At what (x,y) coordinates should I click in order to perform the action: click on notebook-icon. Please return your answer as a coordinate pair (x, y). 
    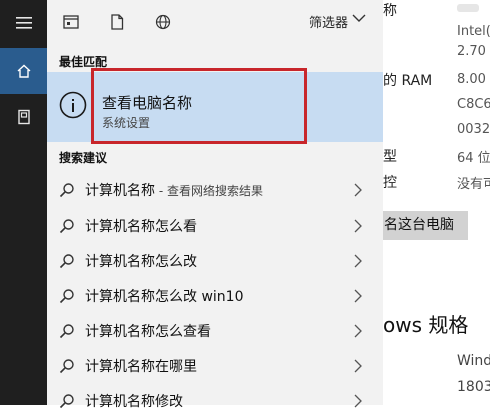
    Looking at the image, I should click on (23, 117).